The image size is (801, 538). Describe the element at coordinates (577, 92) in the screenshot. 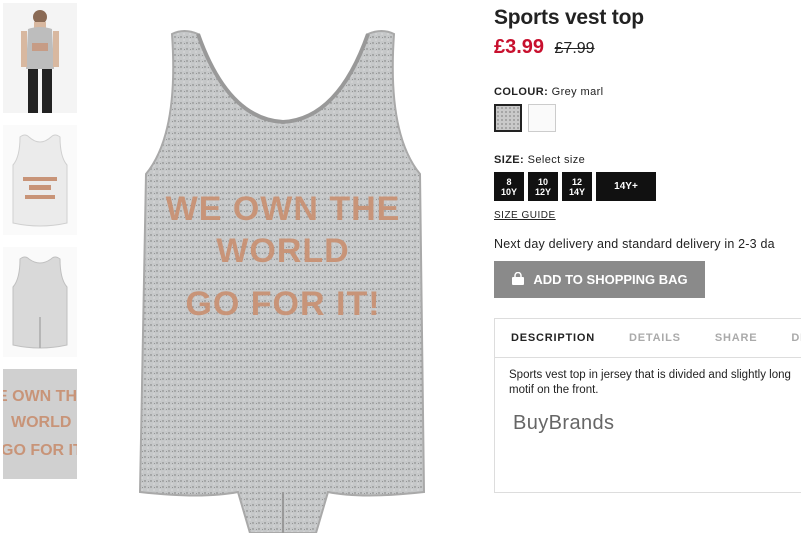

I see `colour-value: Grey marl` at that location.